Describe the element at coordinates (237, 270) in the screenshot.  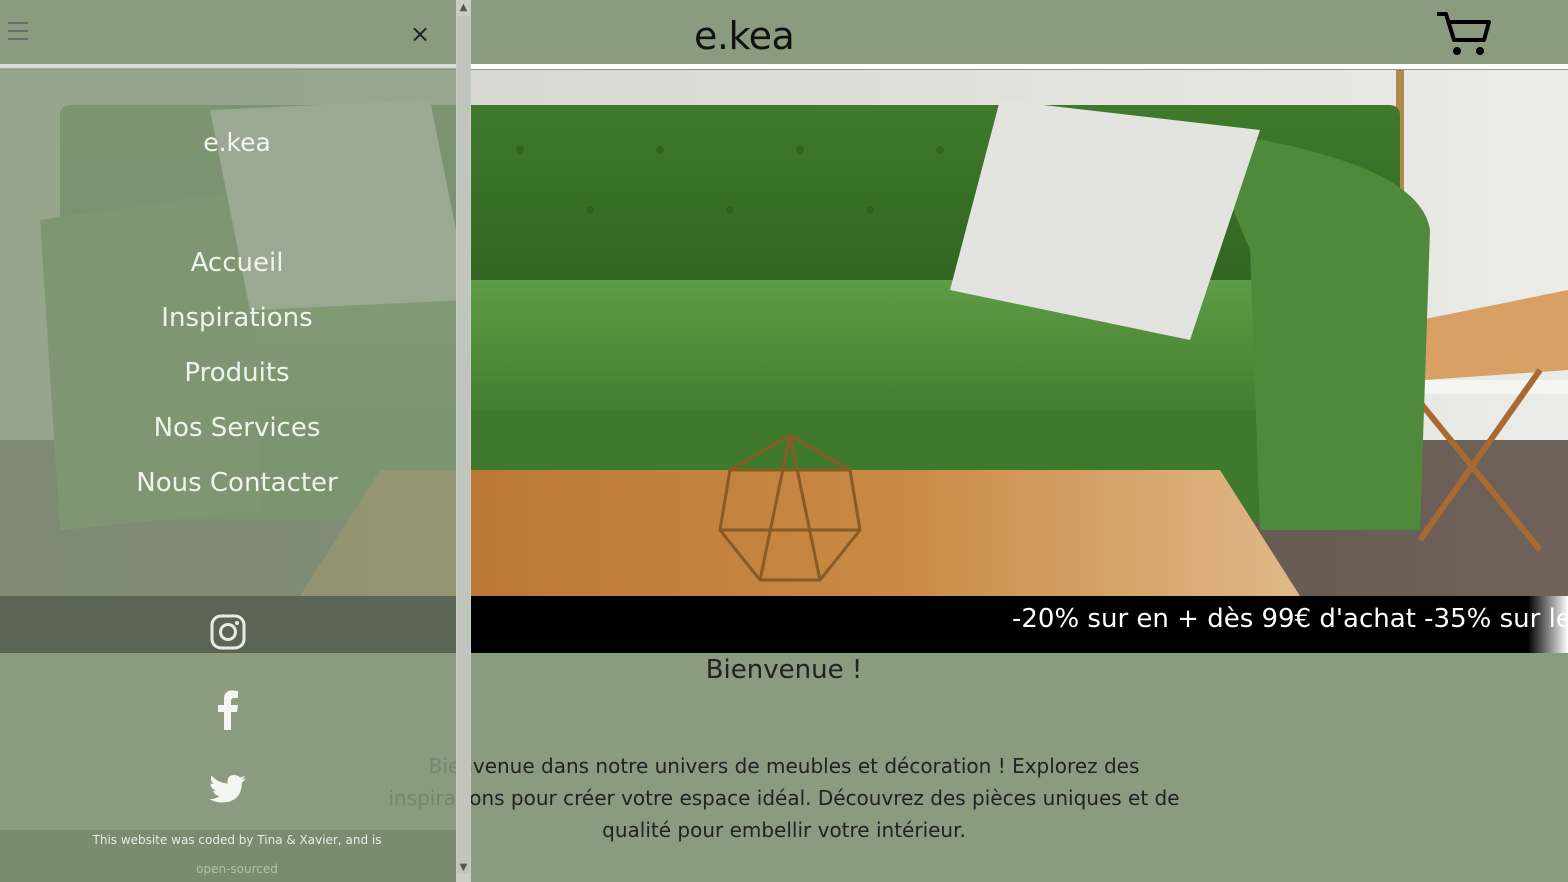
I see `nav-item-accueil: Accueil` at that location.